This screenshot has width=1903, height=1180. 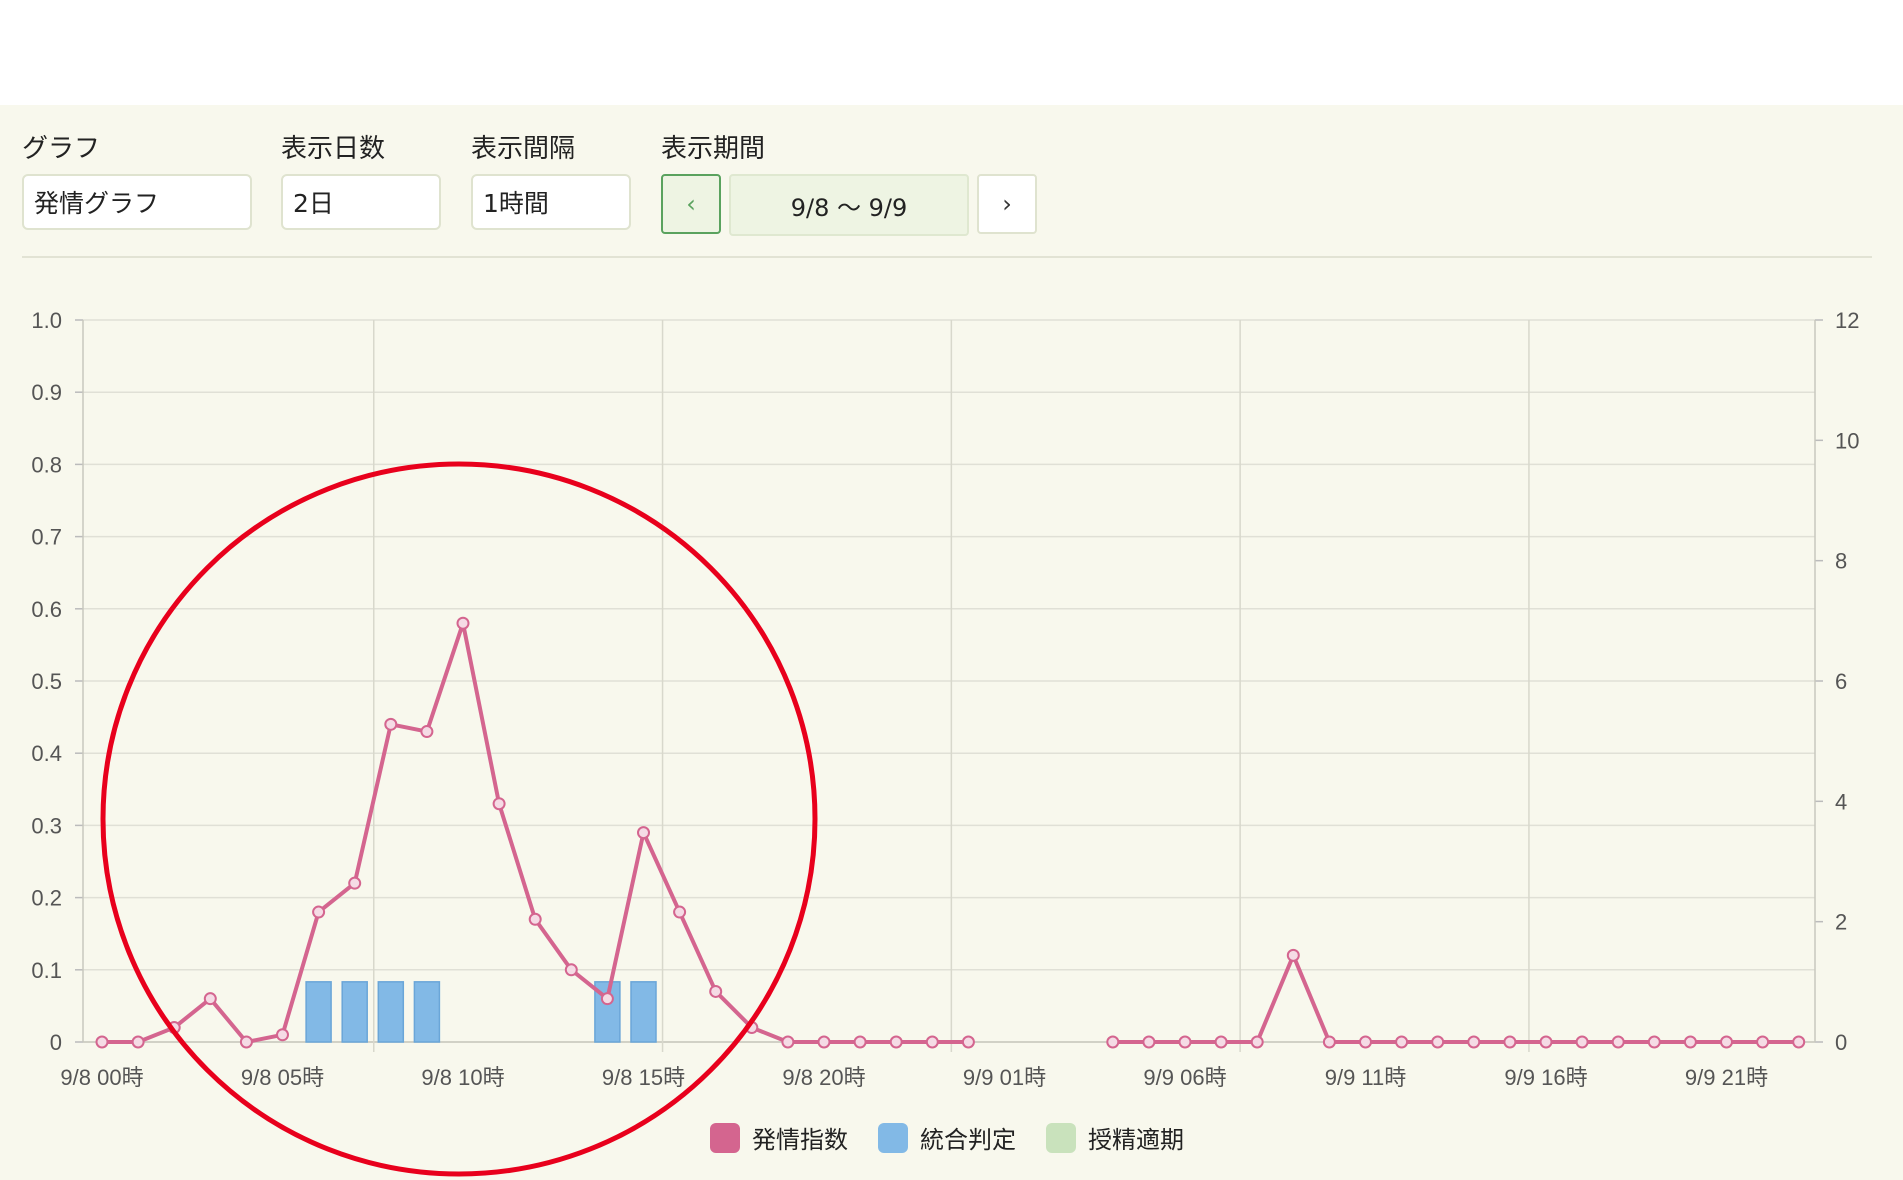 I want to click on series-line-index, so click(x=1455, y=998).